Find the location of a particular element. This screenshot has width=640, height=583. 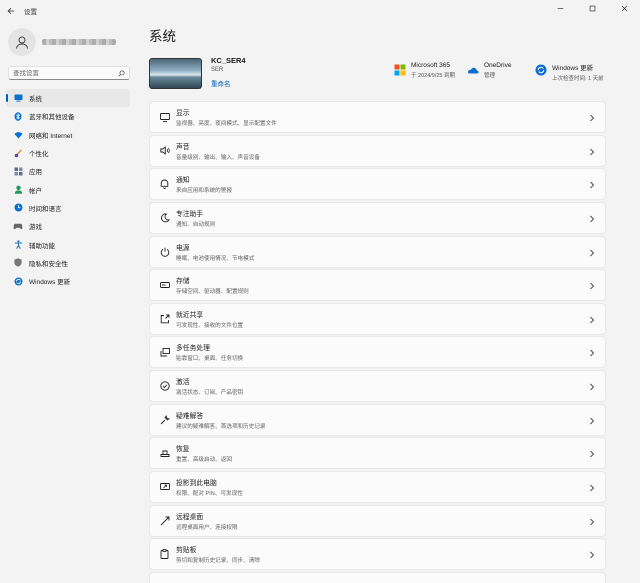

avatar is located at coordinates (22, 42).